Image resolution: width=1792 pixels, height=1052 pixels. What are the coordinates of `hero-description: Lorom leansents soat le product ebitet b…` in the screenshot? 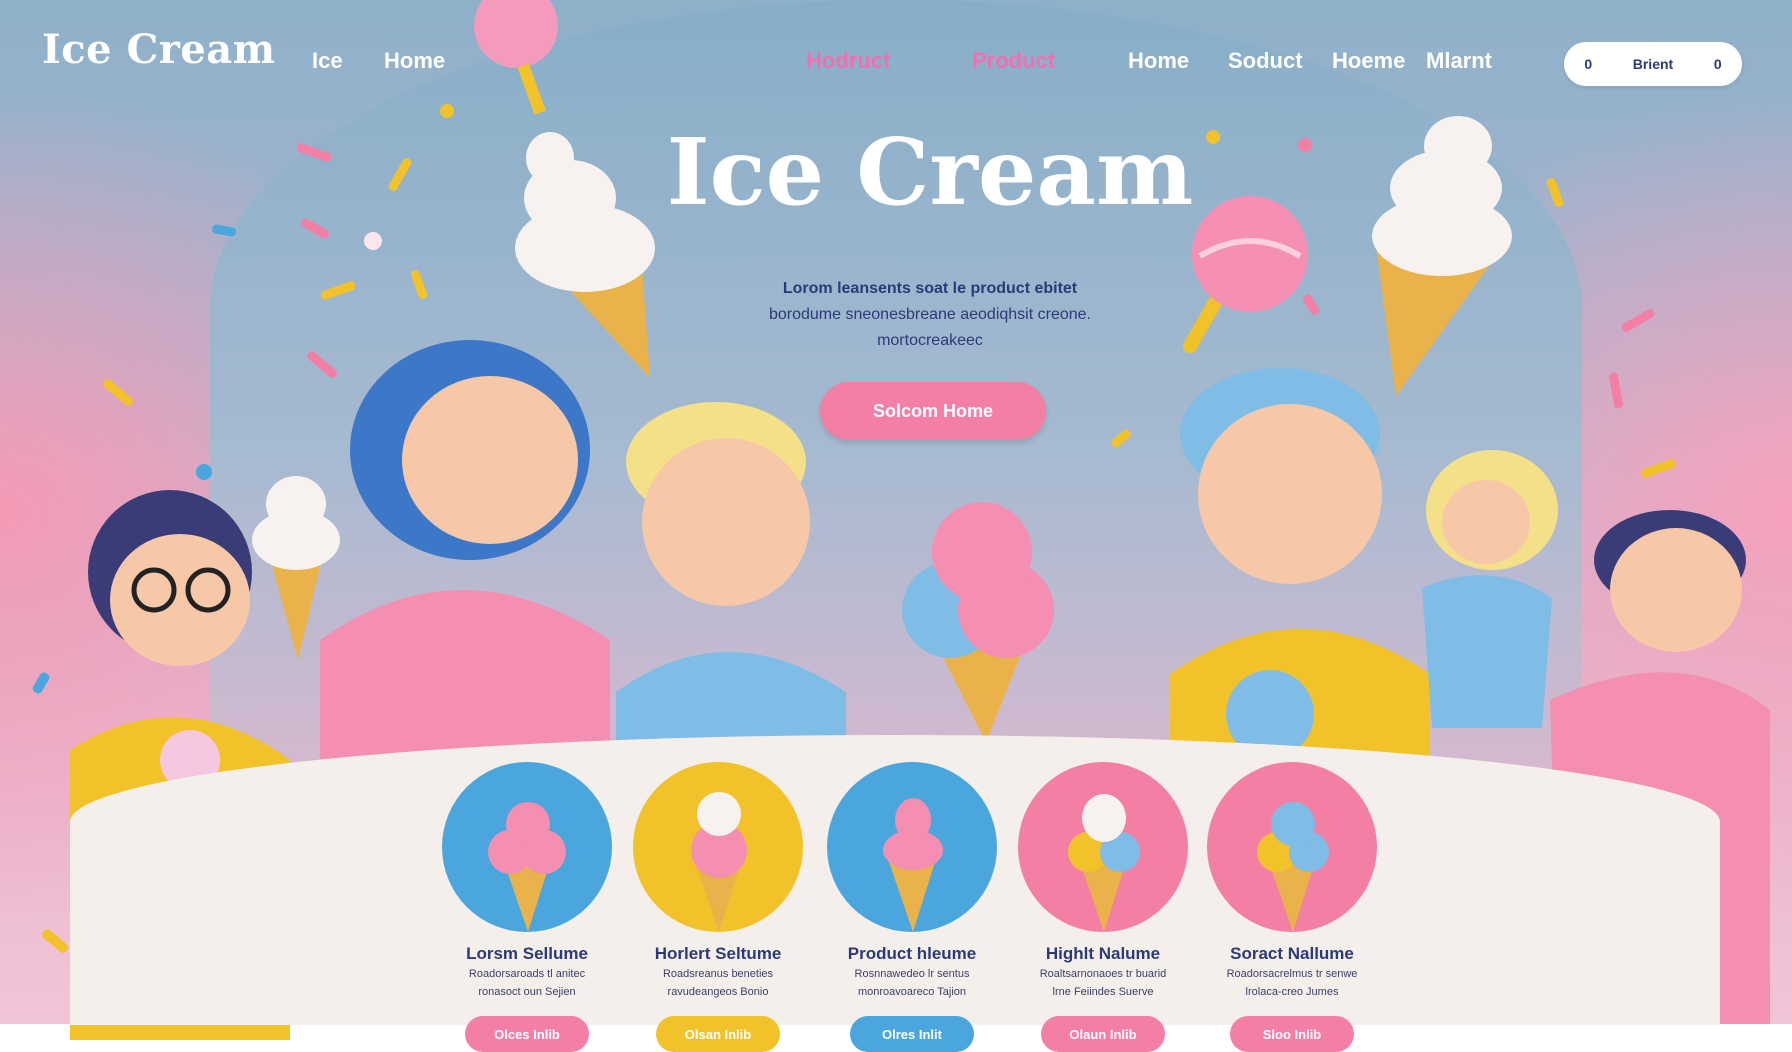 It's located at (930, 315).